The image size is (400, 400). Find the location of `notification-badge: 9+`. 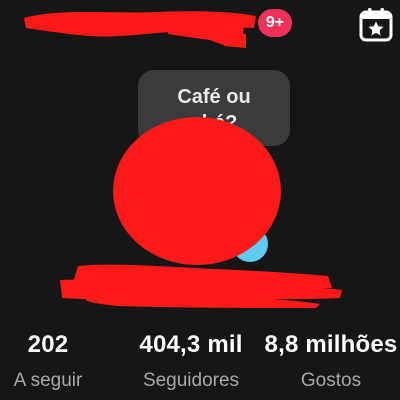

notification-badge: 9+ is located at coordinates (275, 23).